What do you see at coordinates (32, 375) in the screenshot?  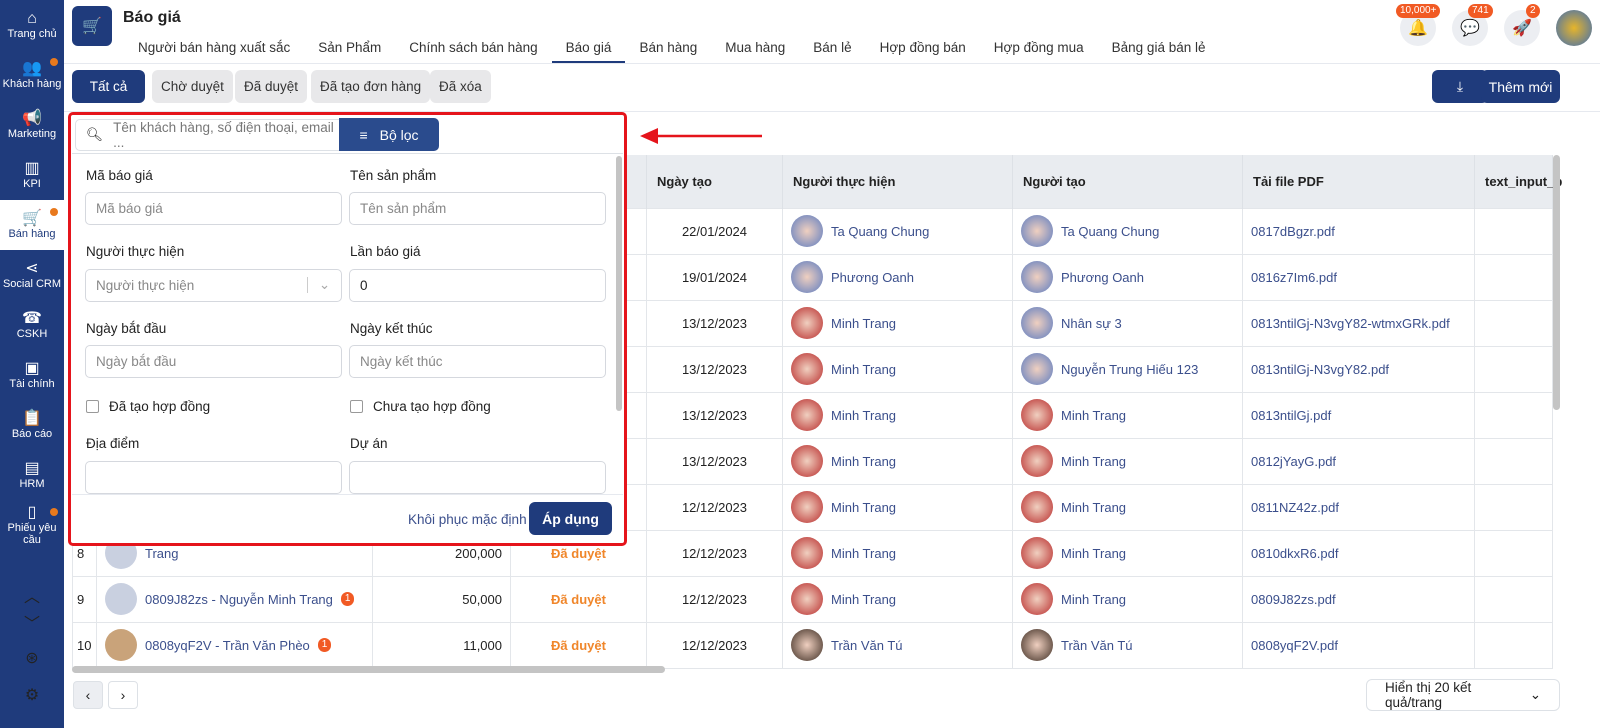 I see `sidebar-item-7: ▣ Tài chính` at bounding box center [32, 375].